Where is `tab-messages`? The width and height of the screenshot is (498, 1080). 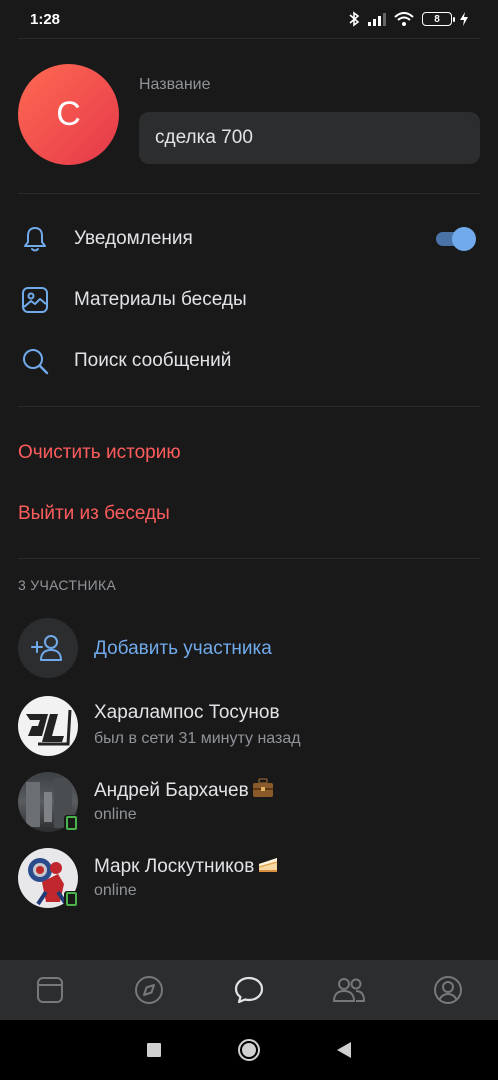 tab-messages is located at coordinates (249, 990).